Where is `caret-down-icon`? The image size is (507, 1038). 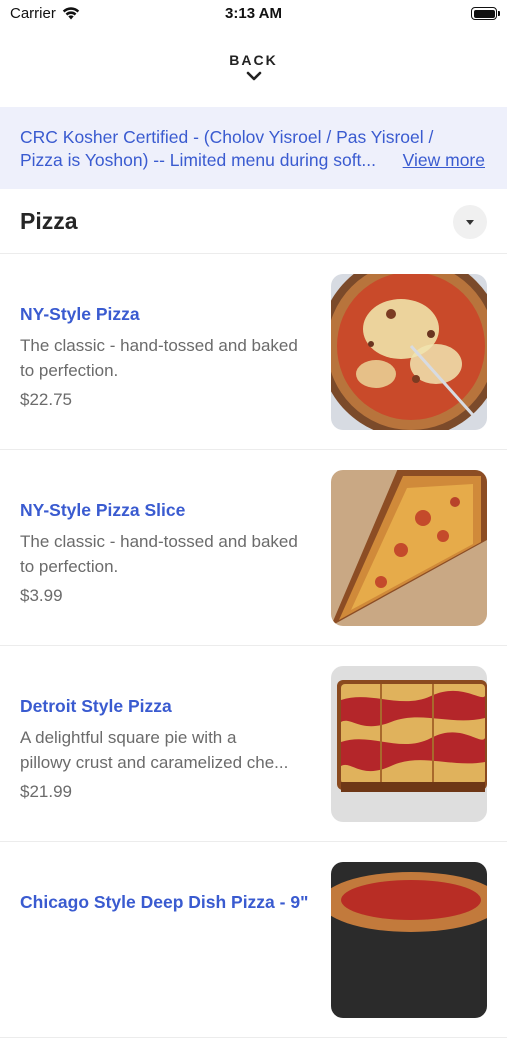 caret-down-icon is located at coordinates (470, 222).